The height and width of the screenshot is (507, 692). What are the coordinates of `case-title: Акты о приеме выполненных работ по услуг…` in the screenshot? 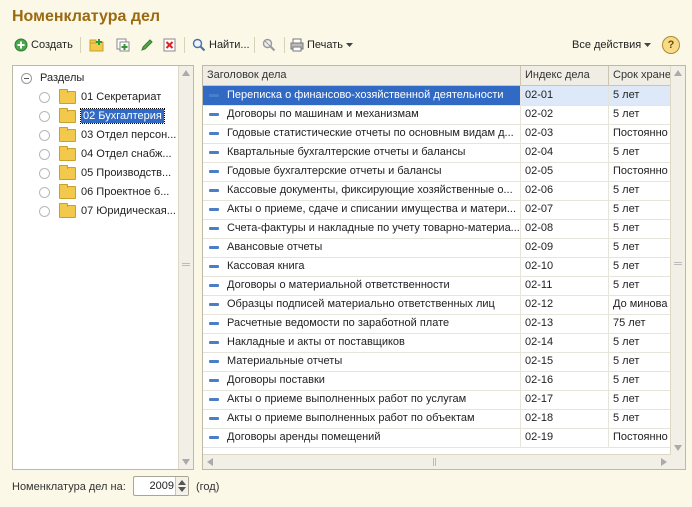 It's located at (347, 399).